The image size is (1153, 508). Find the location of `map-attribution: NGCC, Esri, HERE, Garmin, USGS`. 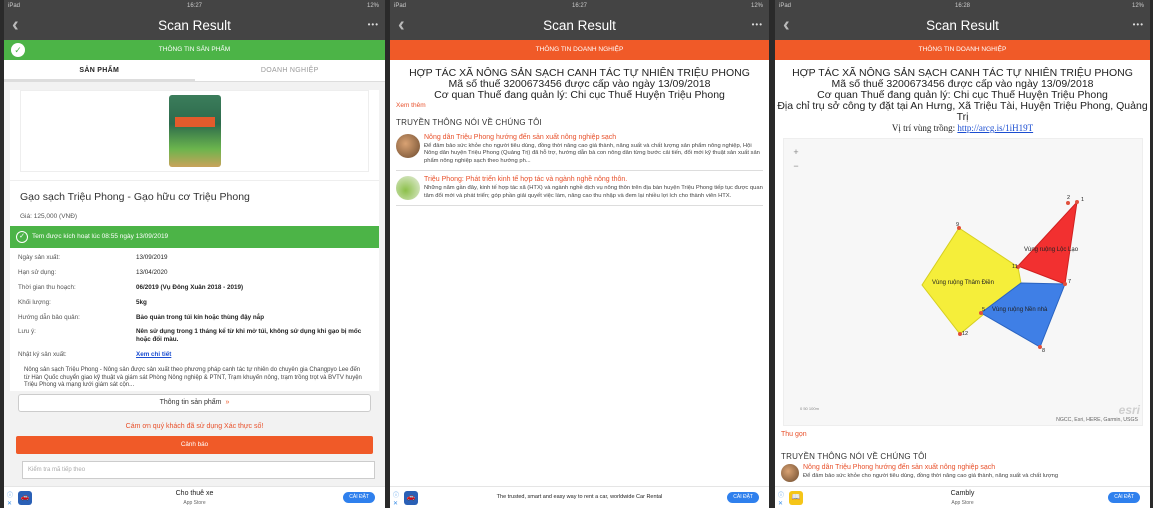

map-attribution: NGCC, Esri, HERE, Garmin, USGS is located at coordinates (1097, 420).